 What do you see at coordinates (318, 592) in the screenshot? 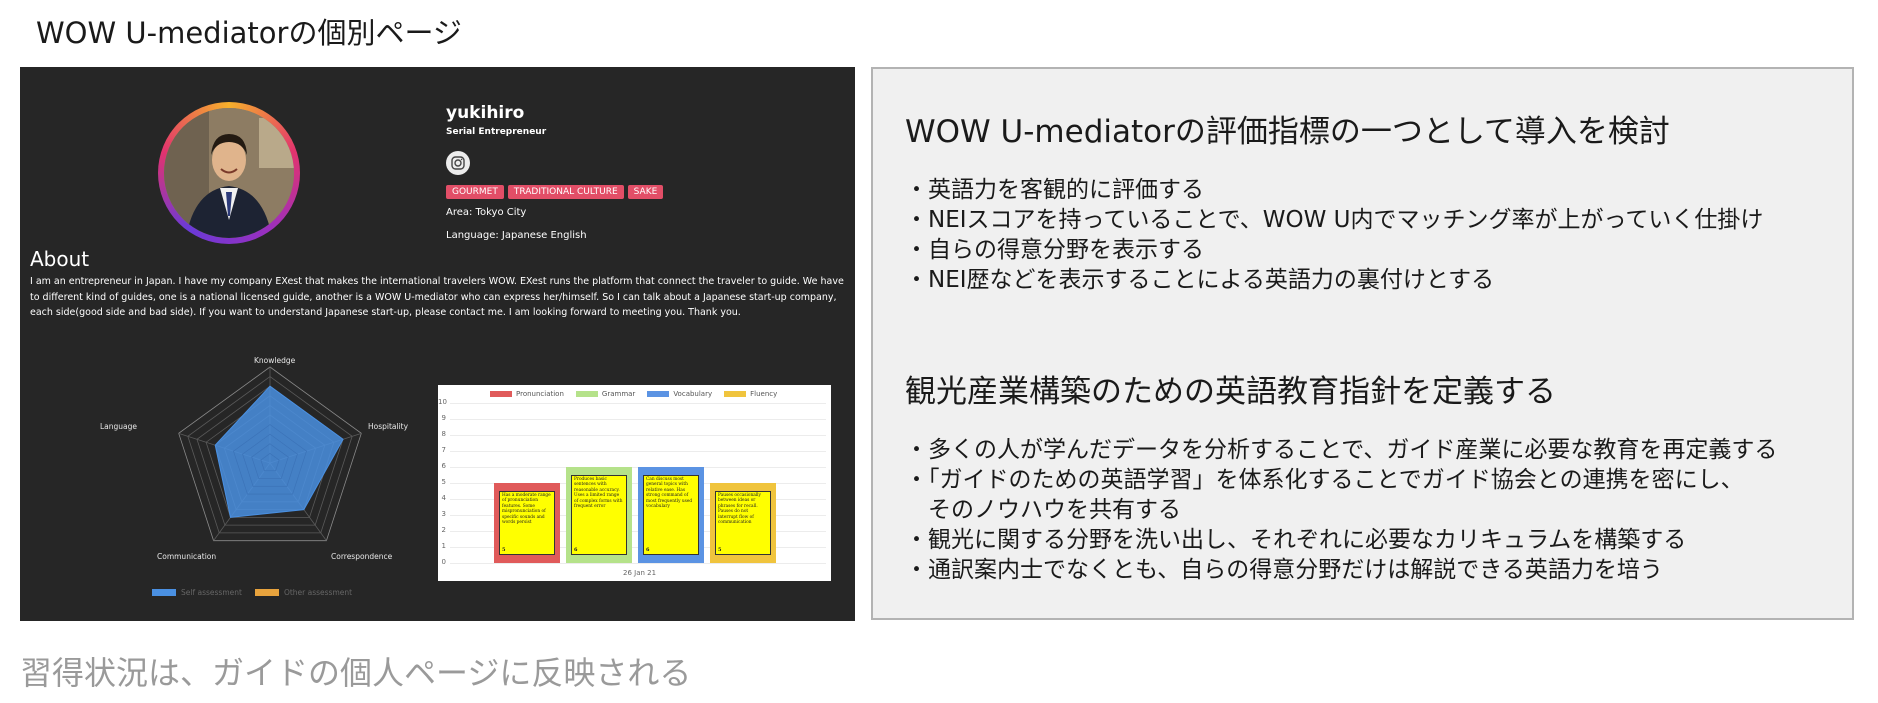
I see `legend-label: Other assessment` at bounding box center [318, 592].